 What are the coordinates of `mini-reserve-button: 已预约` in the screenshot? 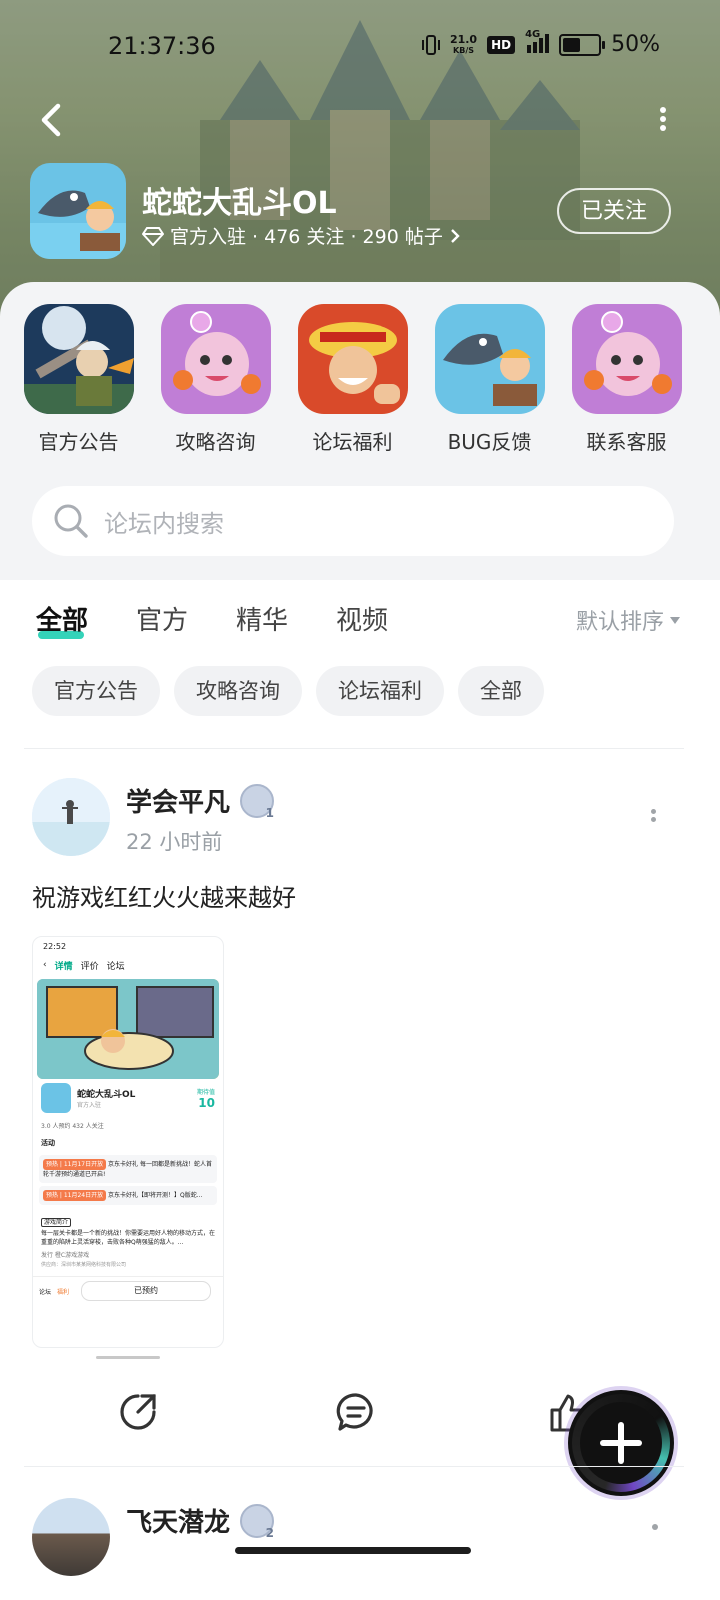 It's located at (146, 1291).